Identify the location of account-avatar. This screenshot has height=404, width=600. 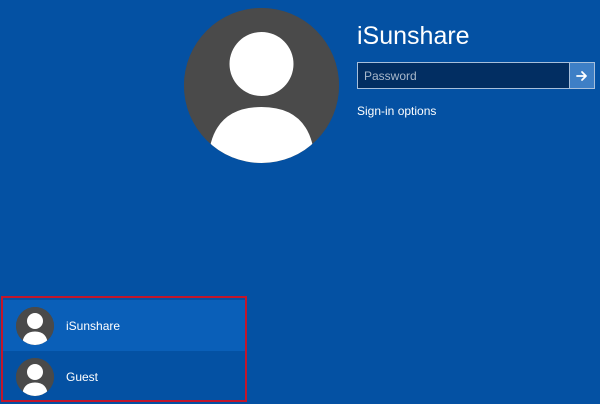
(261, 85).